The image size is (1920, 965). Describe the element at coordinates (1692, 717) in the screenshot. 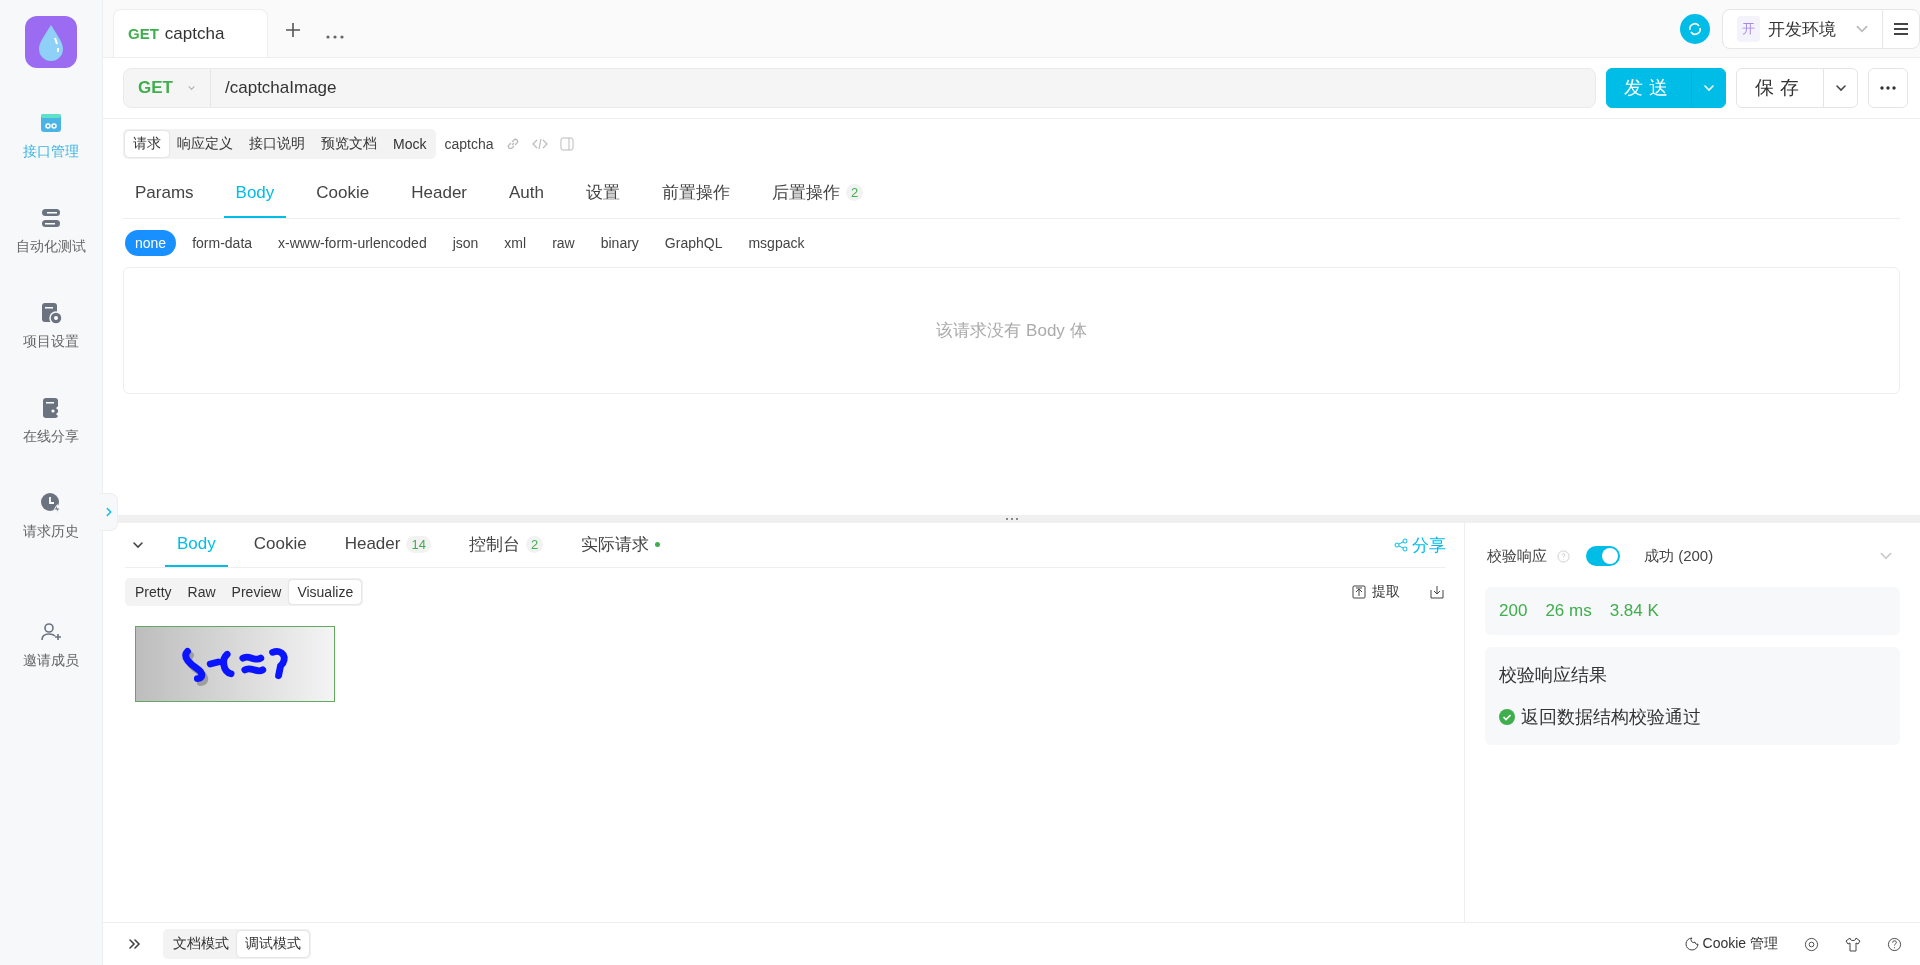

I see `result-message: 返回数据结构校验通过` at that location.